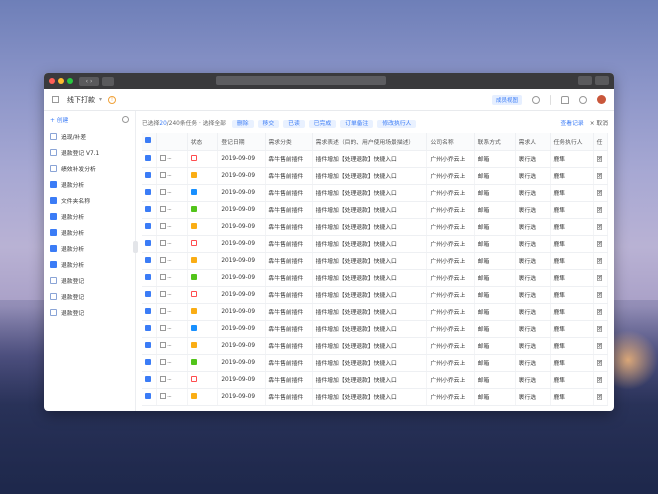 The height and width of the screenshot is (494, 658). Describe the element at coordinates (89, 136) in the screenshot. I see `sidebar-item: 追现/补差` at that location.